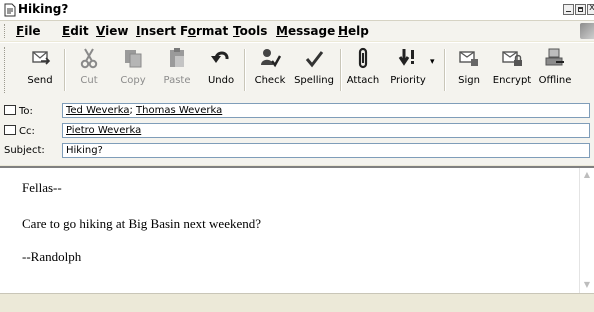  I want to click on send-icon, so click(41, 58).